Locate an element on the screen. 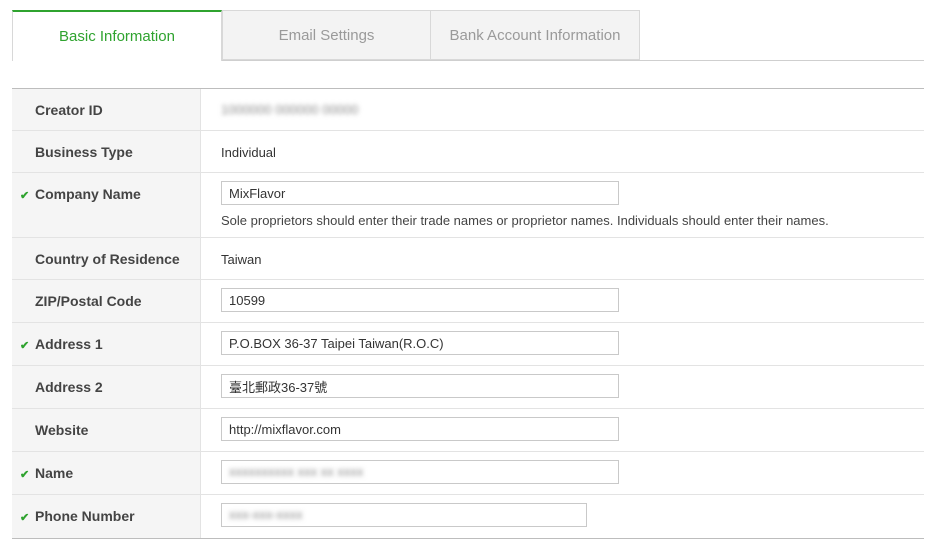 The width and height of the screenshot is (937, 549). row-creator-id: Creator ID 1000000 000000 00000 is located at coordinates (468, 110).